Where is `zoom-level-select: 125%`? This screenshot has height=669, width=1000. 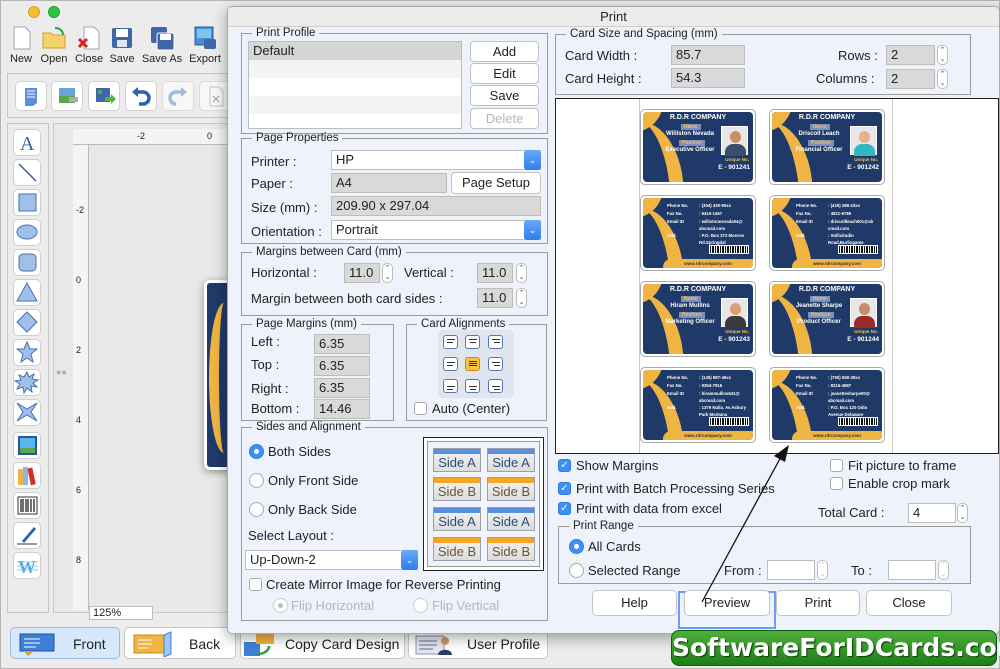 zoom-level-select: 125% is located at coordinates (121, 613).